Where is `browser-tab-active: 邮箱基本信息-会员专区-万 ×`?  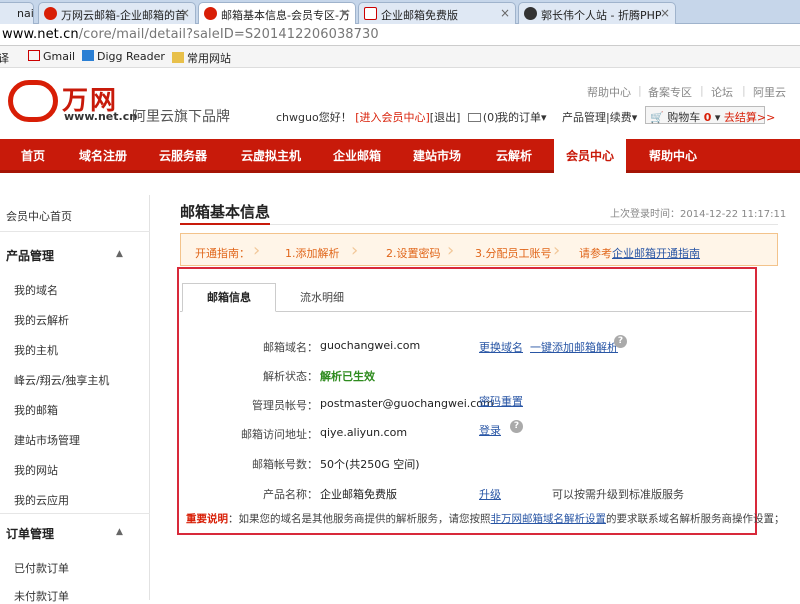 browser-tab-active: 邮箱基本信息-会员专区-万 × is located at coordinates (277, 13).